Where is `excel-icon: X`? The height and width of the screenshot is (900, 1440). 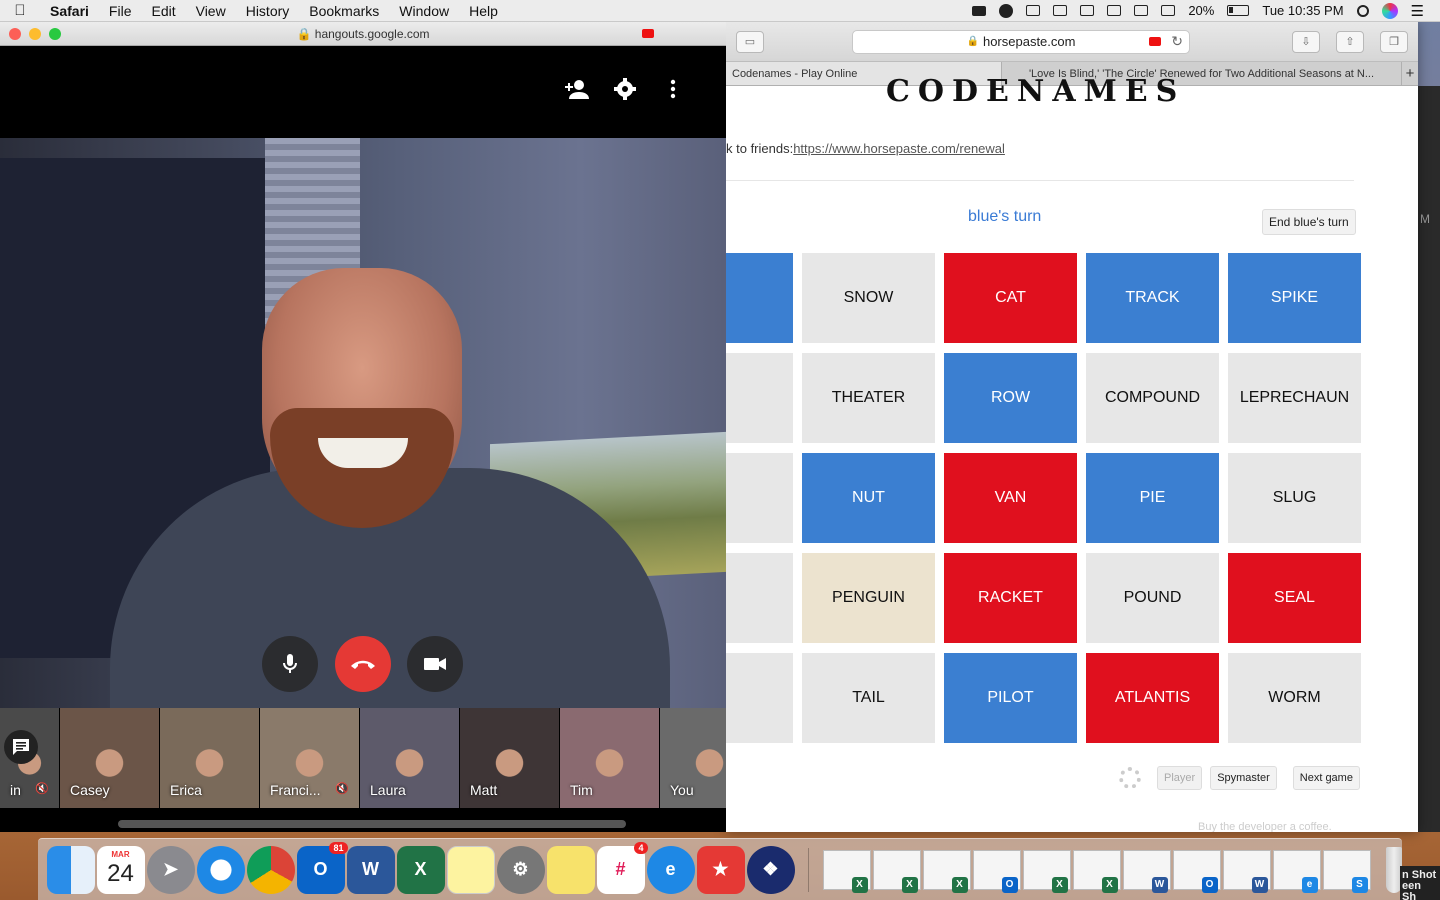 excel-icon: X is located at coordinates (420, 869).